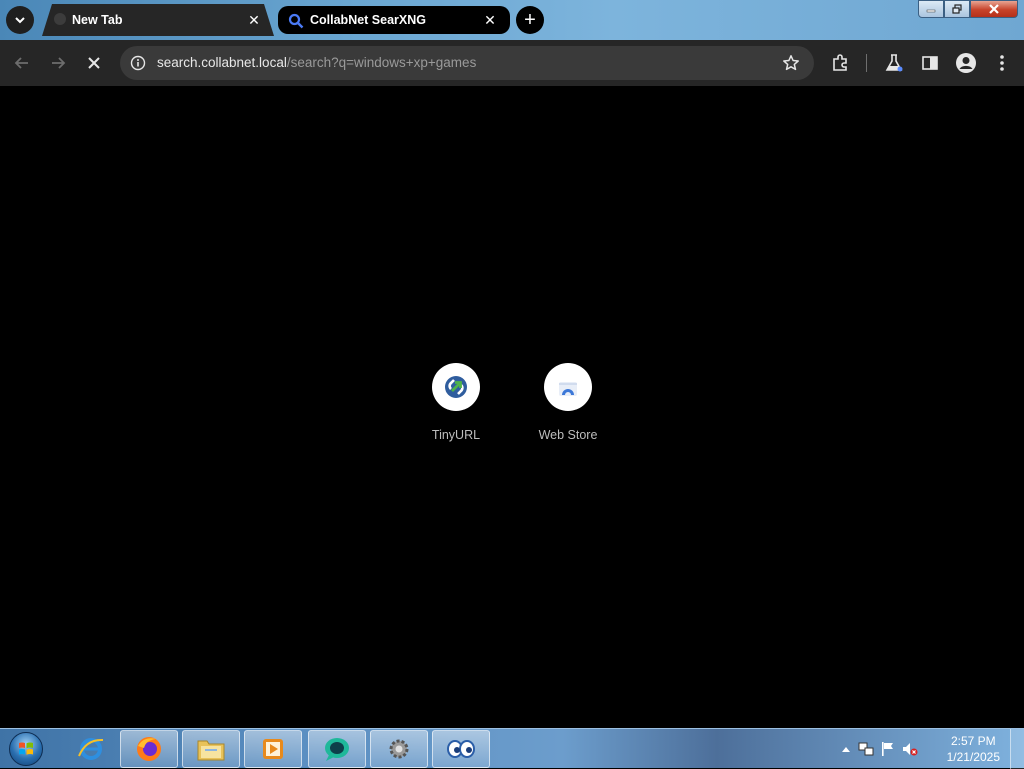  Describe the element at coordinates (512, 20) in the screenshot. I see `tab-strip: New Tab ✕ CollabNet SearXNG ✕ +` at that location.